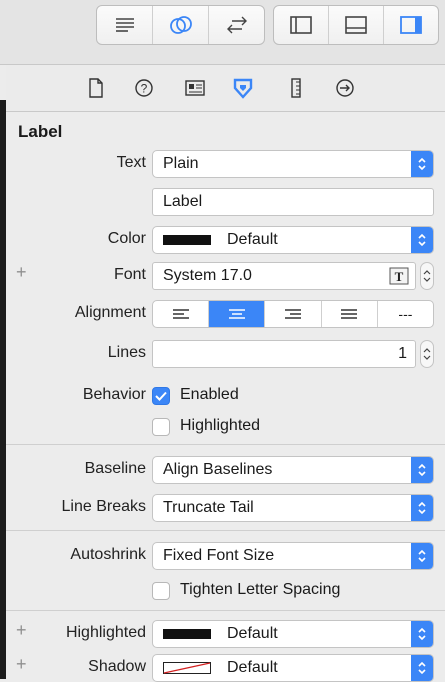  What do you see at coordinates (40, 131) in the screenshot?
I see `section-title: Label` at bounding box center [40, 131].